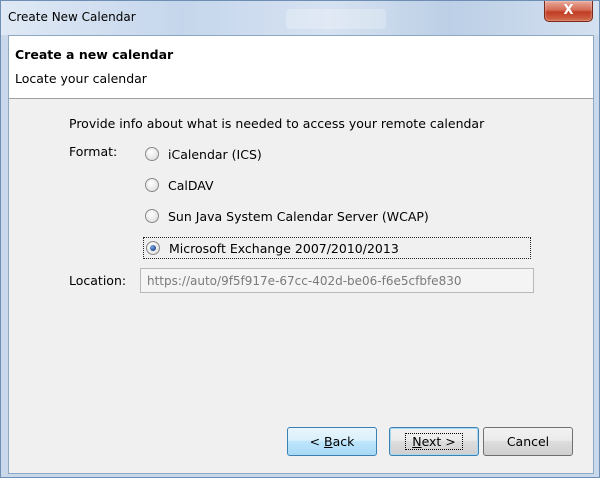 Image resolution: width=600 pixels, height=478 pixels. I want to click on cancel-button-label: Cancel, so click(528, 441).